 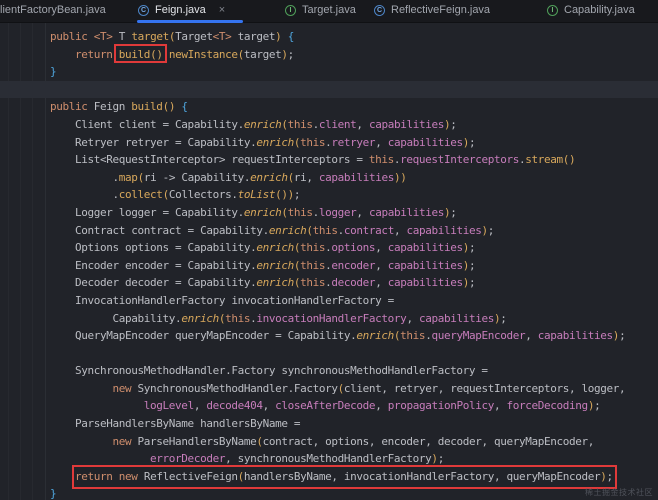 I want to click on code-line: return build().newInstance(target);, so click(x=184, y=54).